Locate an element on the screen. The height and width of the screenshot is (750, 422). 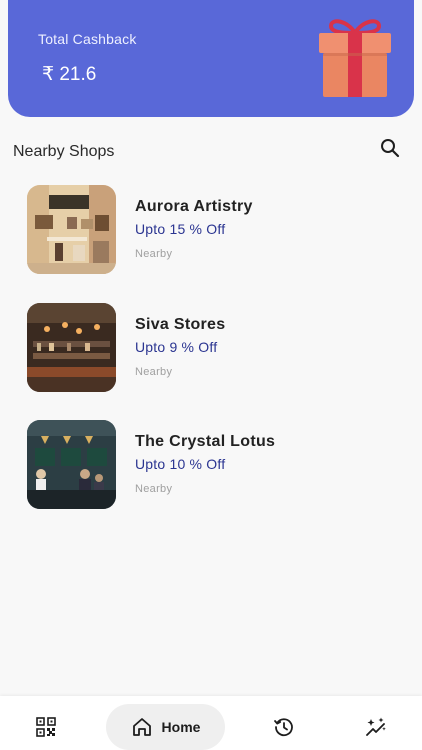
shop-name: Aurora Artistry is located at coordinates (194, 206).